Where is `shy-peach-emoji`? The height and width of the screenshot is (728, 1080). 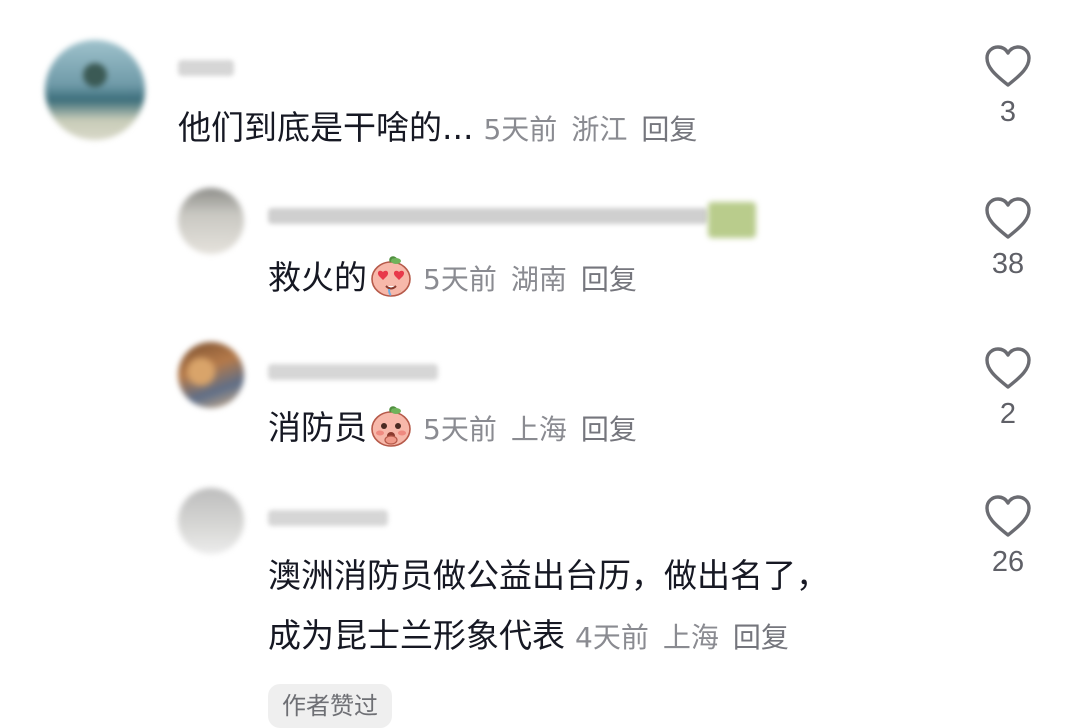 shy-peach-emoji is located at coordinates (391, 426).